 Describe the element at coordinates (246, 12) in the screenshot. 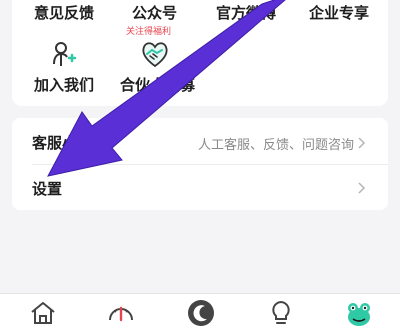

I see `weibo-label: 官方微博` at that location.